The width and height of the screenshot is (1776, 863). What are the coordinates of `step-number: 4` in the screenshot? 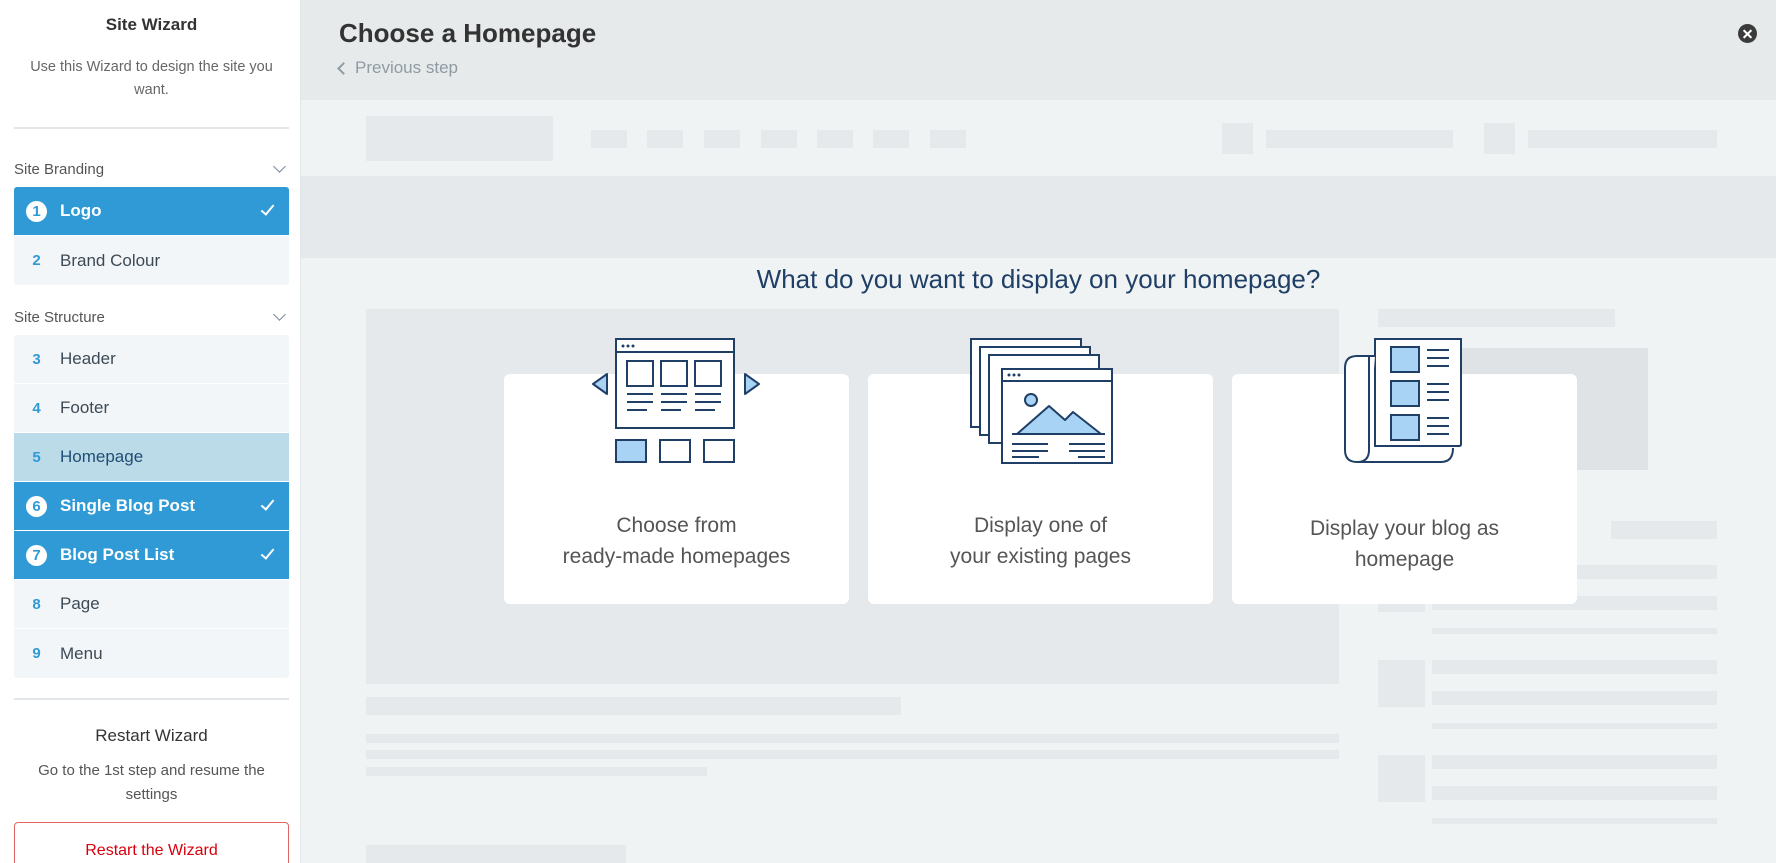 It's located at (36, 408).